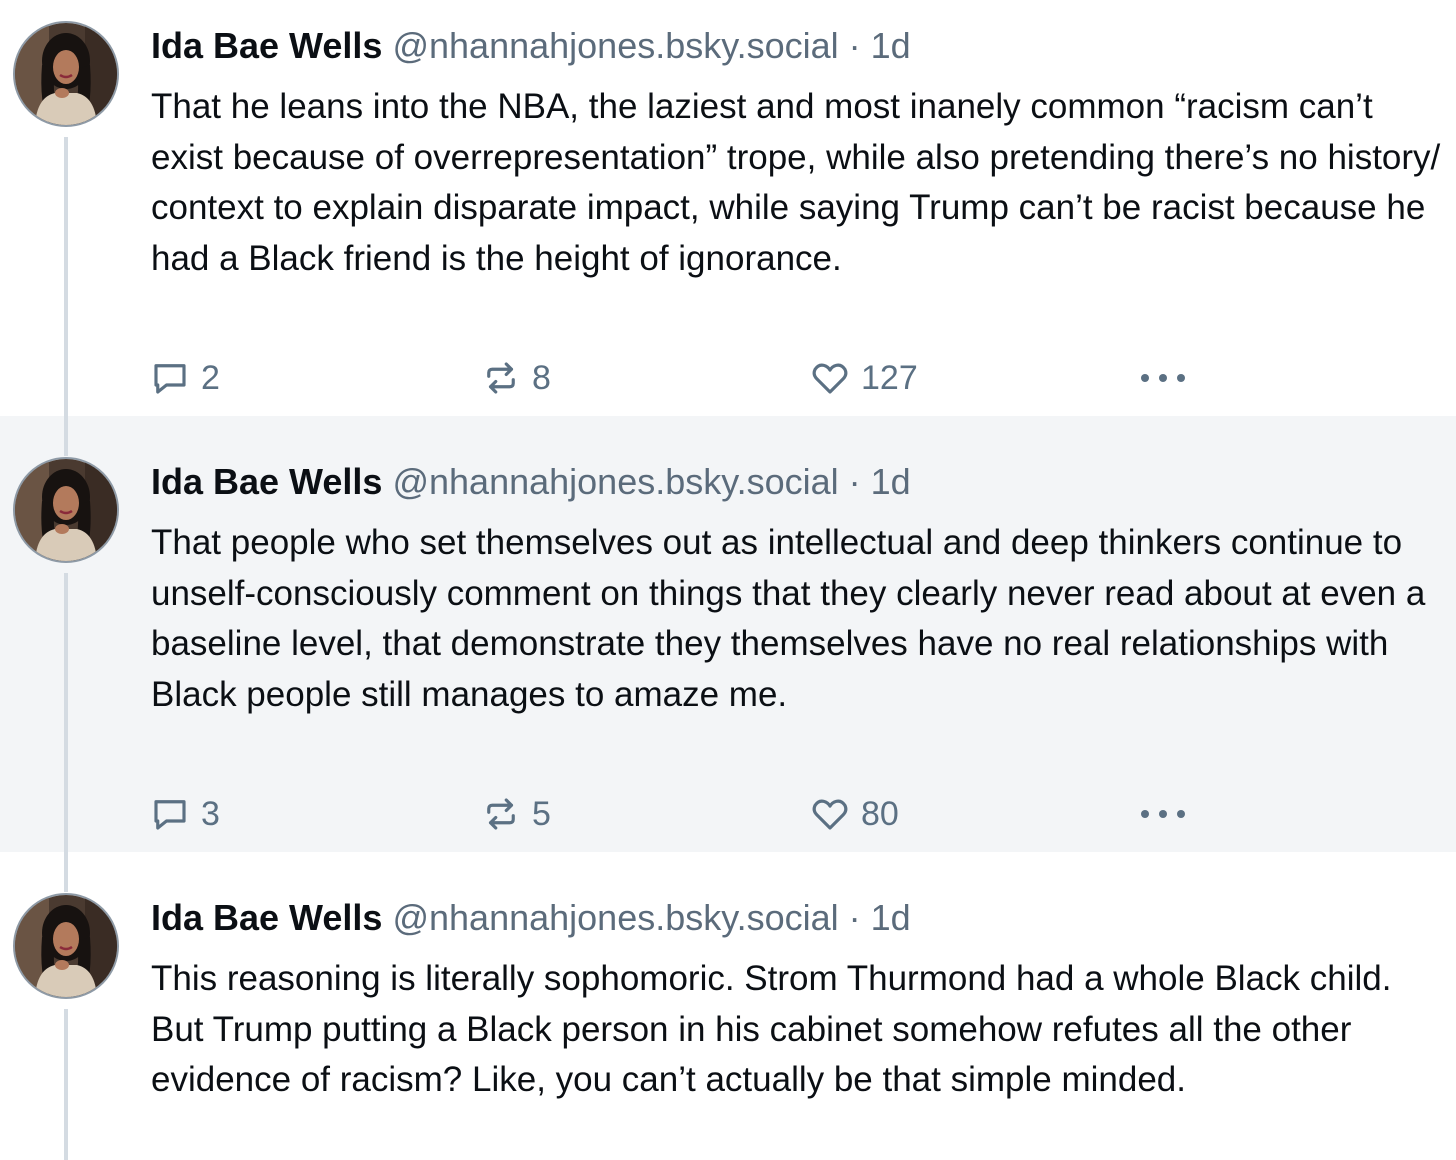 This screenshot has height=1160, width=1456. What do you see at coordinates (541, 813) in the screenshot?
I see `repost-count: 5` at bounding box center [541, 813].